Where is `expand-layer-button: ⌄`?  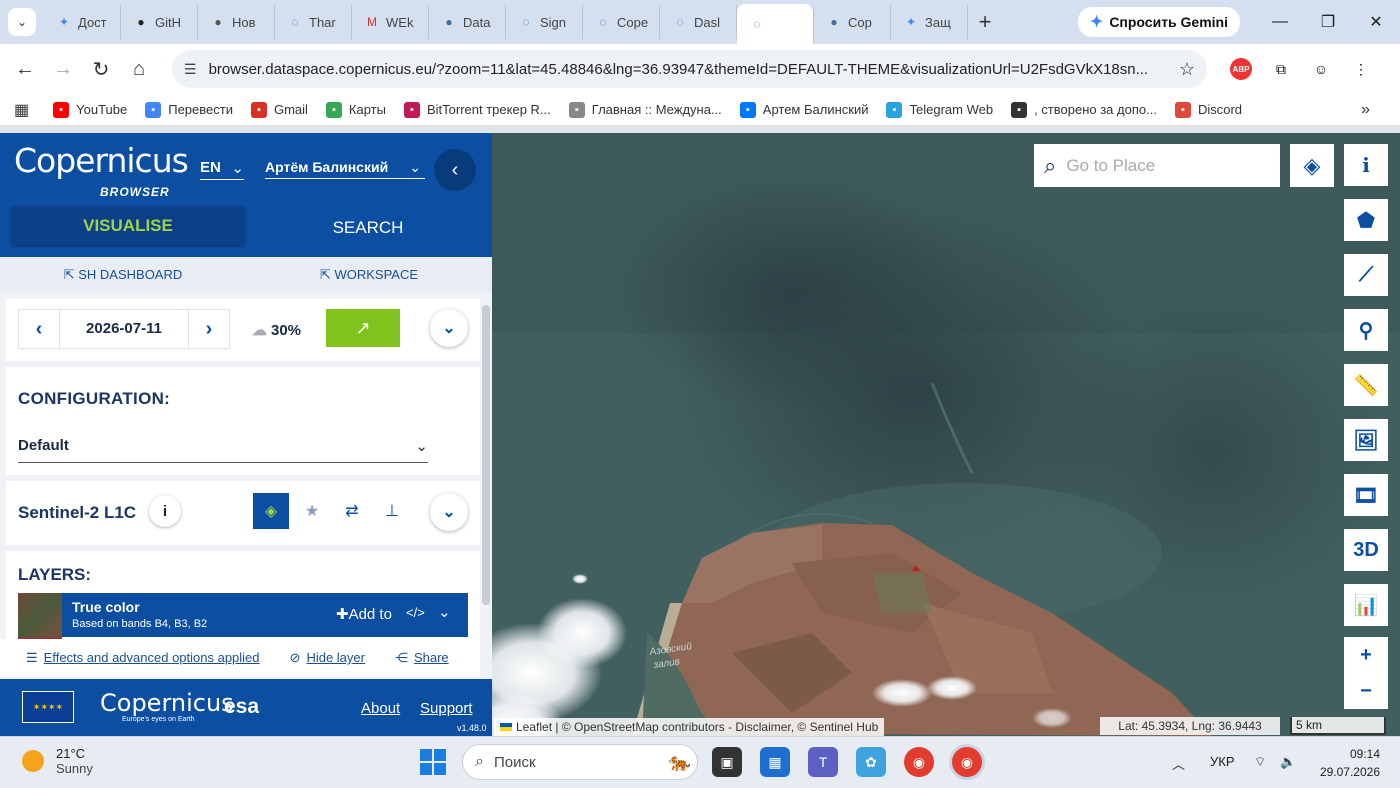
expand-layer-button: ⌄ is located at coordinates (444, 612).